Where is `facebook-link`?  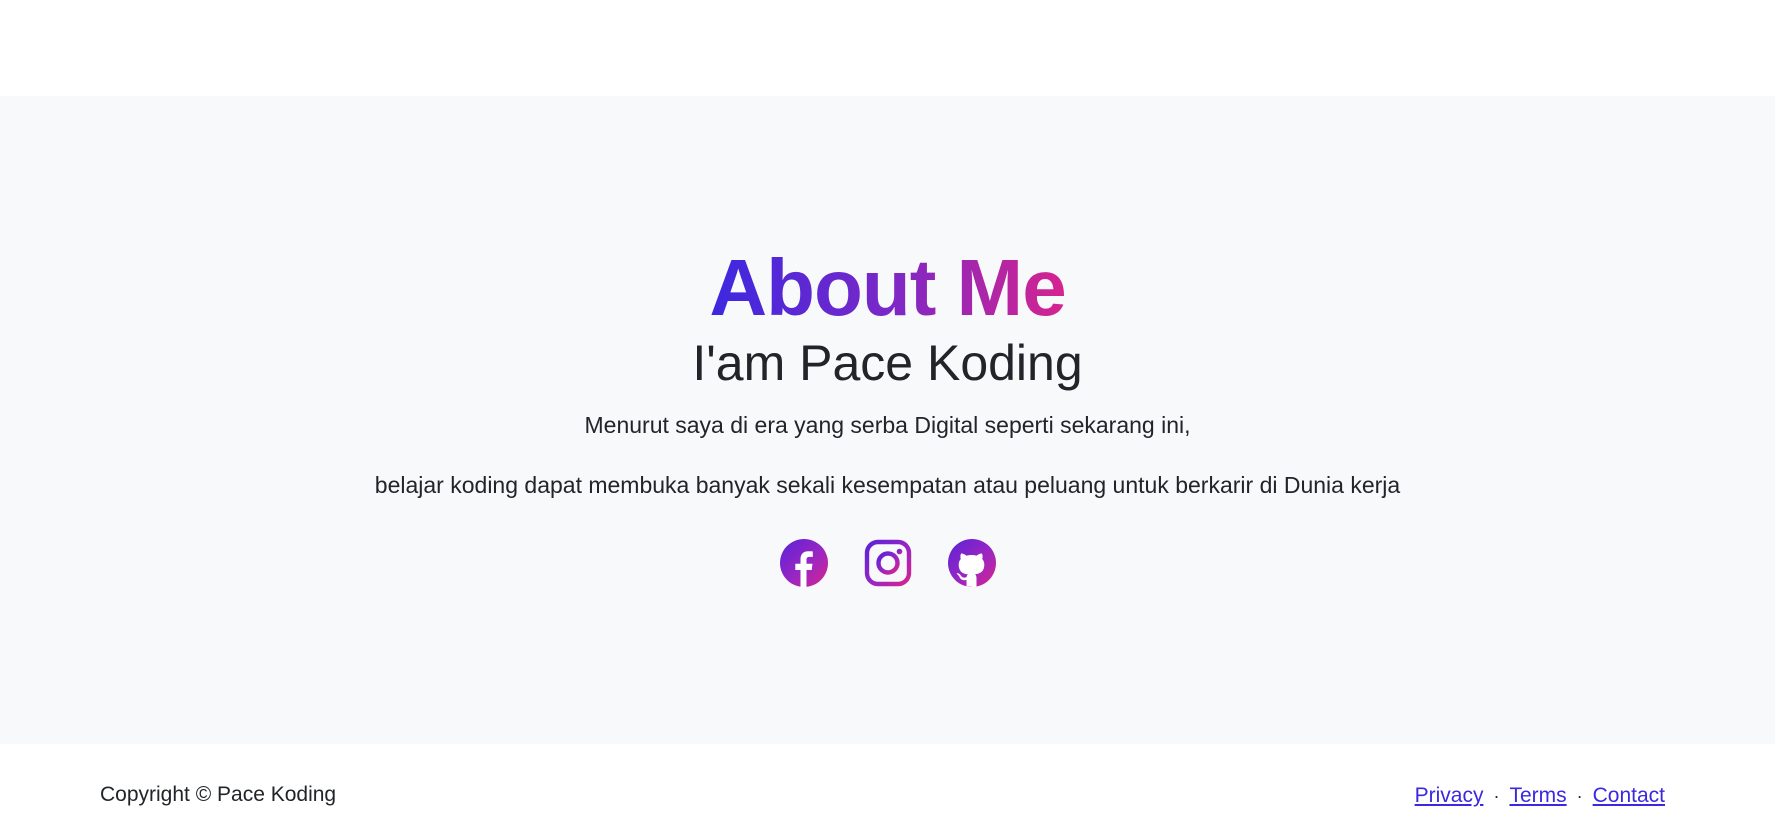 facebook-link is located at coordinates (803, 563).